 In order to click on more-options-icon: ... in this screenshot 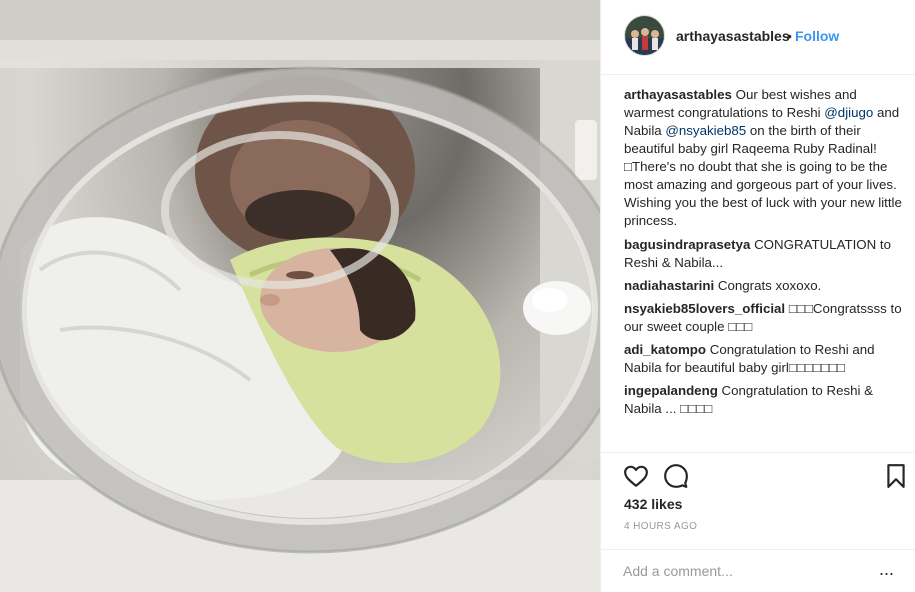, I will do `click(886, 569)`.